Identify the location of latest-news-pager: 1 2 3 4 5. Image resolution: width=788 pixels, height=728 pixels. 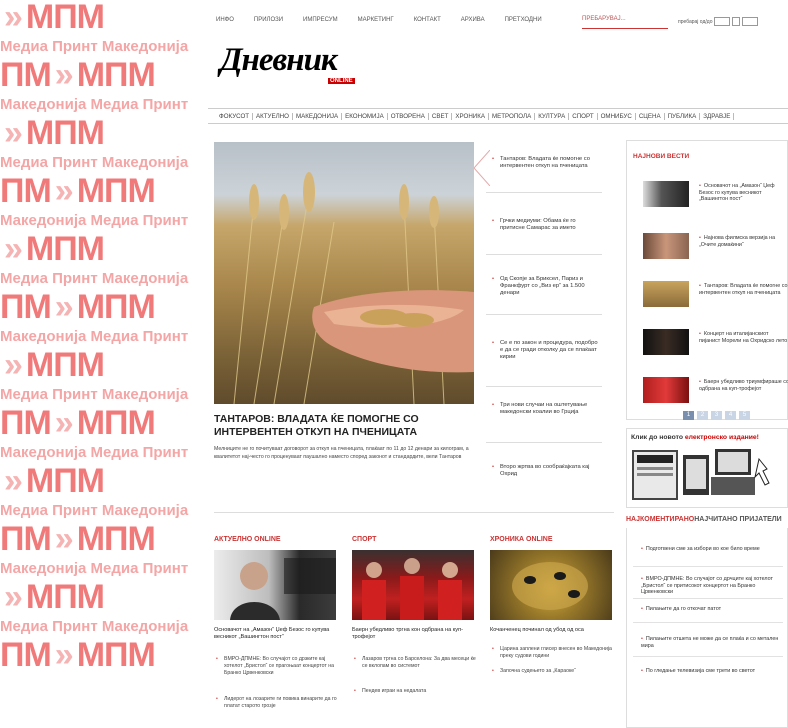
(716, 415).